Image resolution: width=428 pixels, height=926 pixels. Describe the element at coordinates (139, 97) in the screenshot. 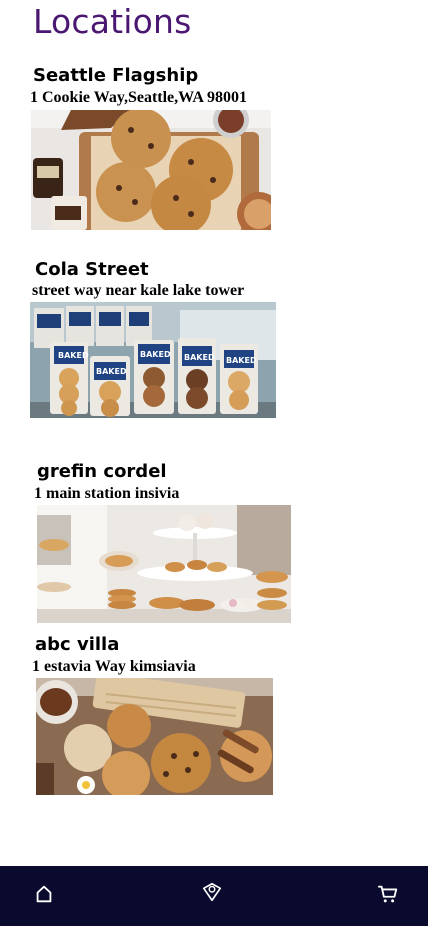

I see `location-address: 1 Cookie Way,Seattle,WA 98001` at that location.